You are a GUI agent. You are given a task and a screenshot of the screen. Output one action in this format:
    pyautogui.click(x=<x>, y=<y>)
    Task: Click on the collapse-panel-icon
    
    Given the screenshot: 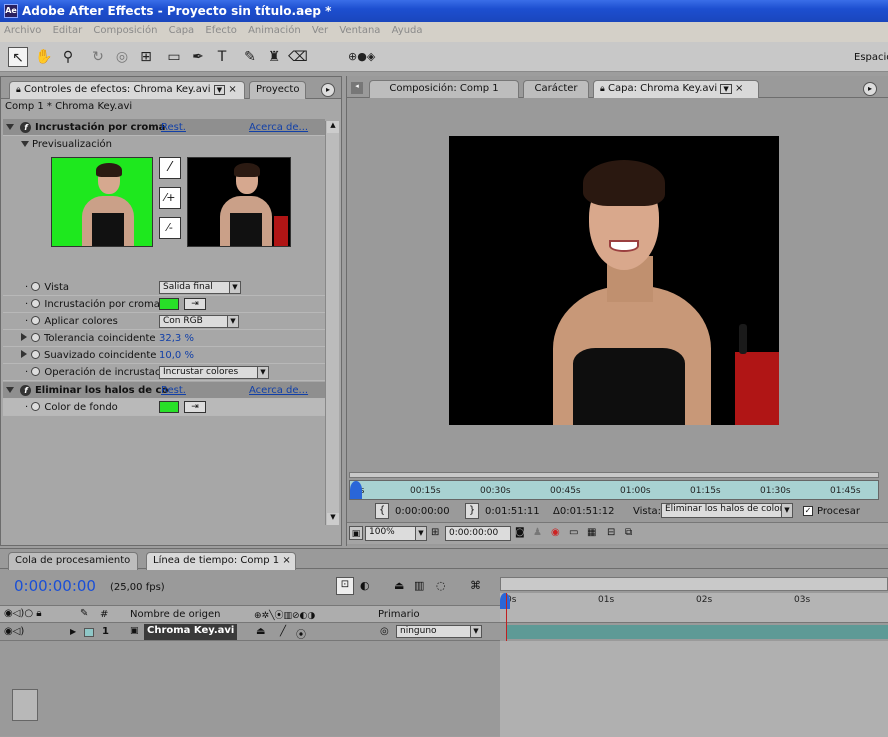 What is the action you would take?
    pyautogui.click(x=25, y=705)
    